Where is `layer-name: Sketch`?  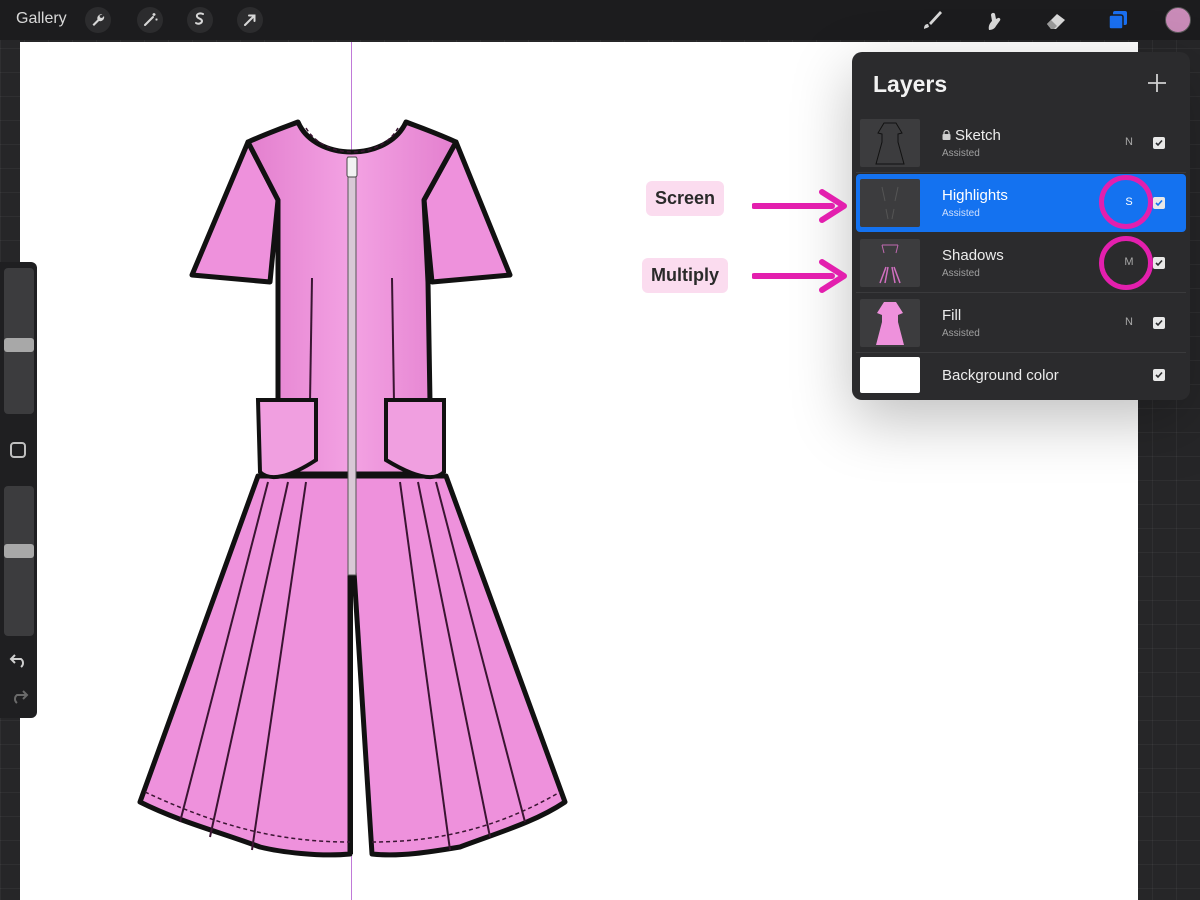
layer-name: Sketch is located at coordinates (971, 135).